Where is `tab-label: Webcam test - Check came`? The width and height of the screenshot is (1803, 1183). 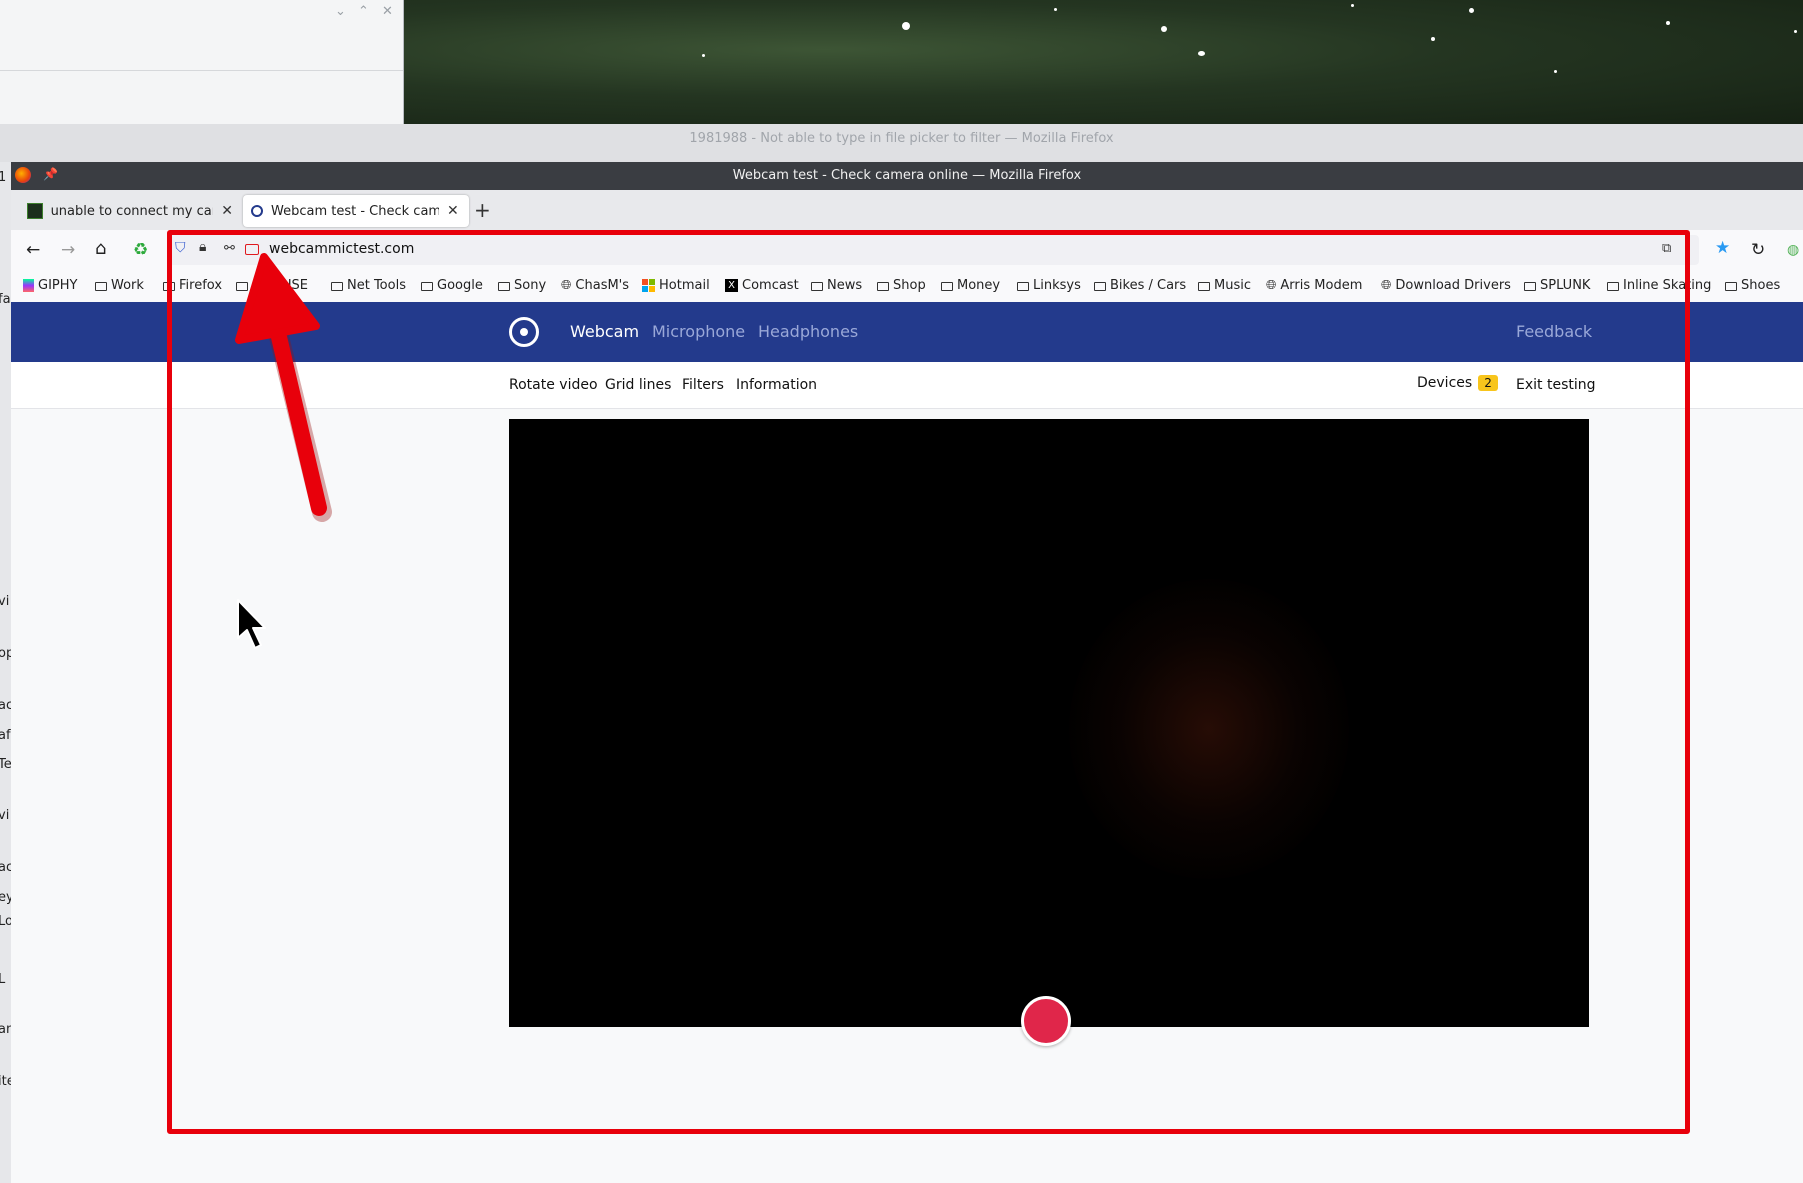
tab-label: Webcam test - Check came is located at coordinates (355, 211).